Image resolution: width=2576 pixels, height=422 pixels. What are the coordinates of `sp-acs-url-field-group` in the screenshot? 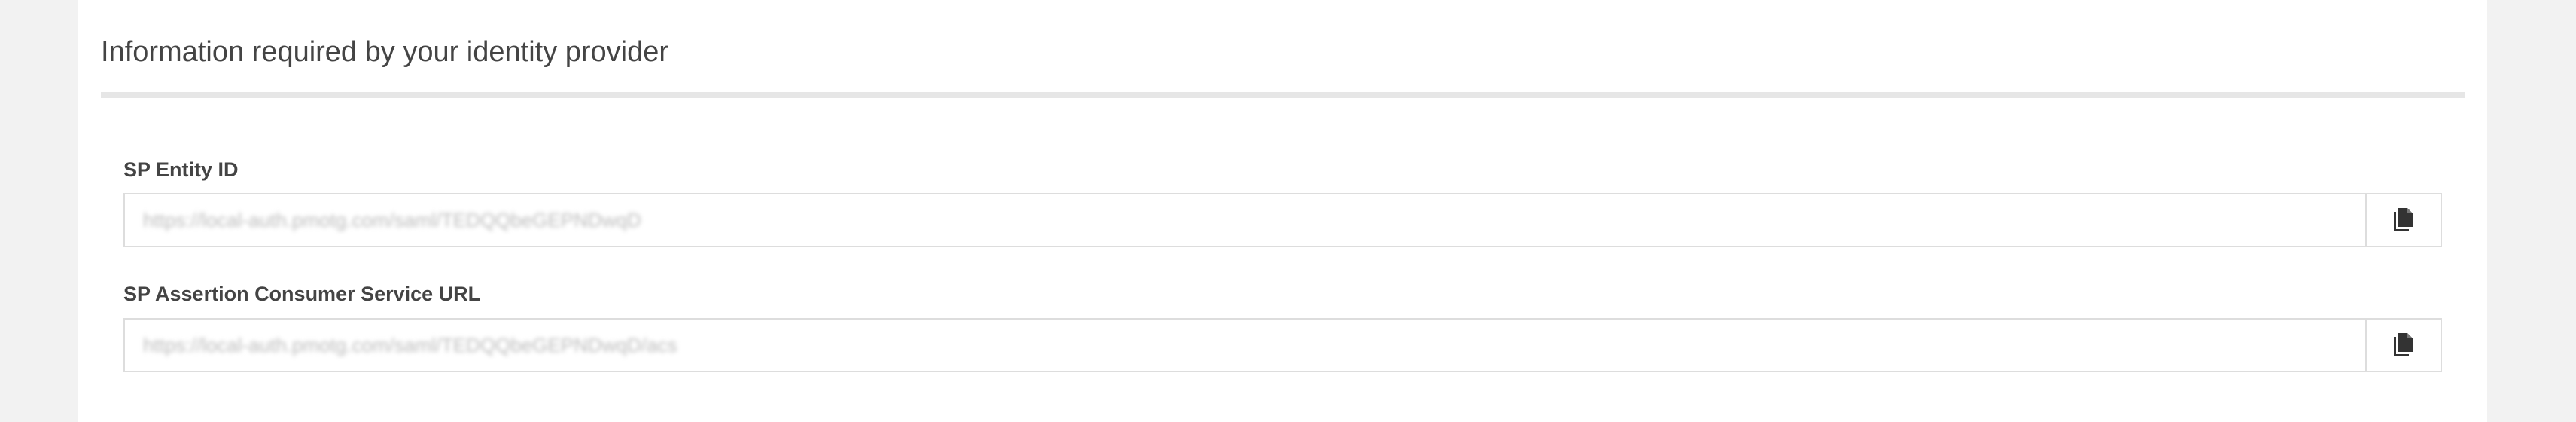 It's located at (1283, 345).